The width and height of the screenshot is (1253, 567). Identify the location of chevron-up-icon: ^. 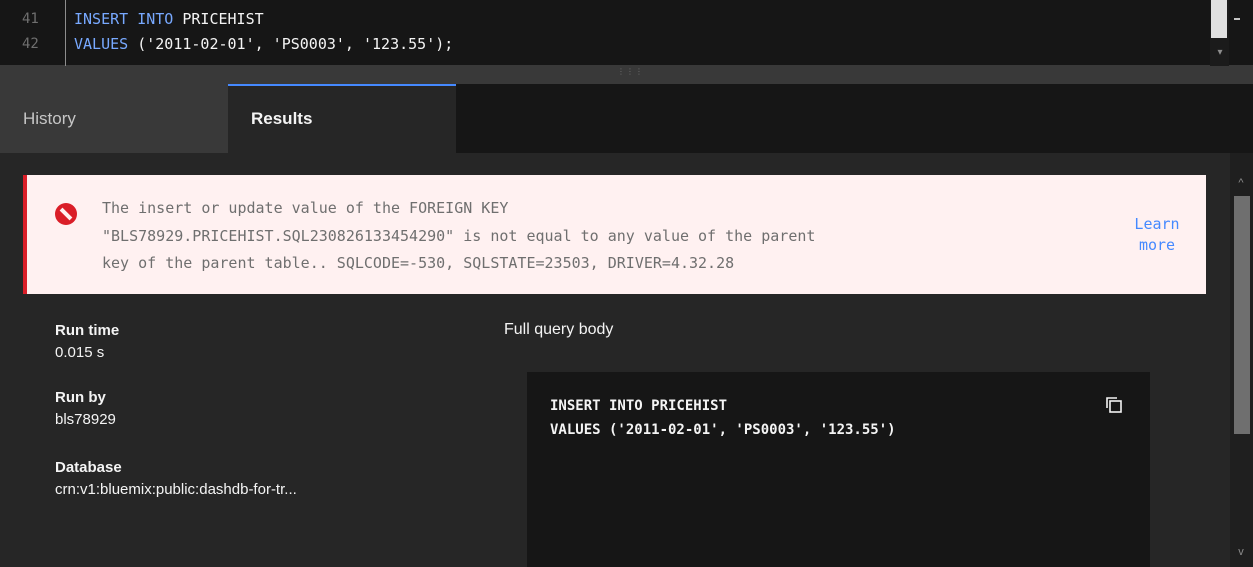
(1241, 185).